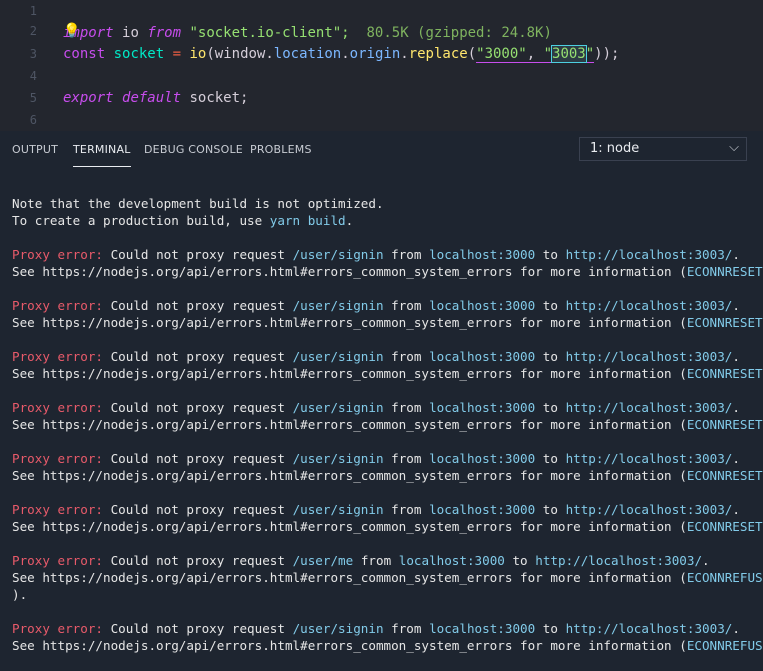  What do you see at coordinates (375, 54) in the screenshot?
I see `prop-origin: origin` at bounding box center [375, 54].